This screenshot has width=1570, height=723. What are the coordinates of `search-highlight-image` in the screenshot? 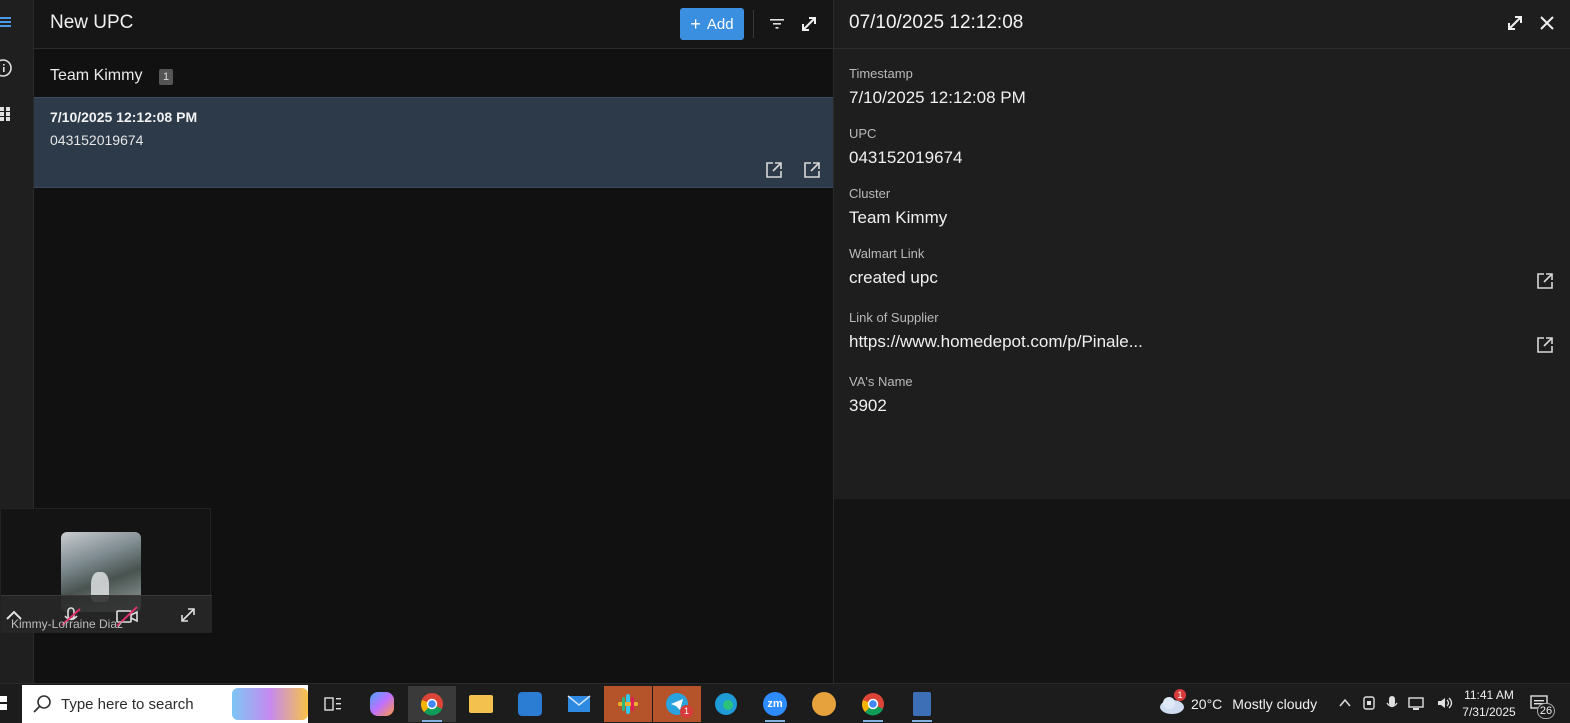 It's located at (270, 704).